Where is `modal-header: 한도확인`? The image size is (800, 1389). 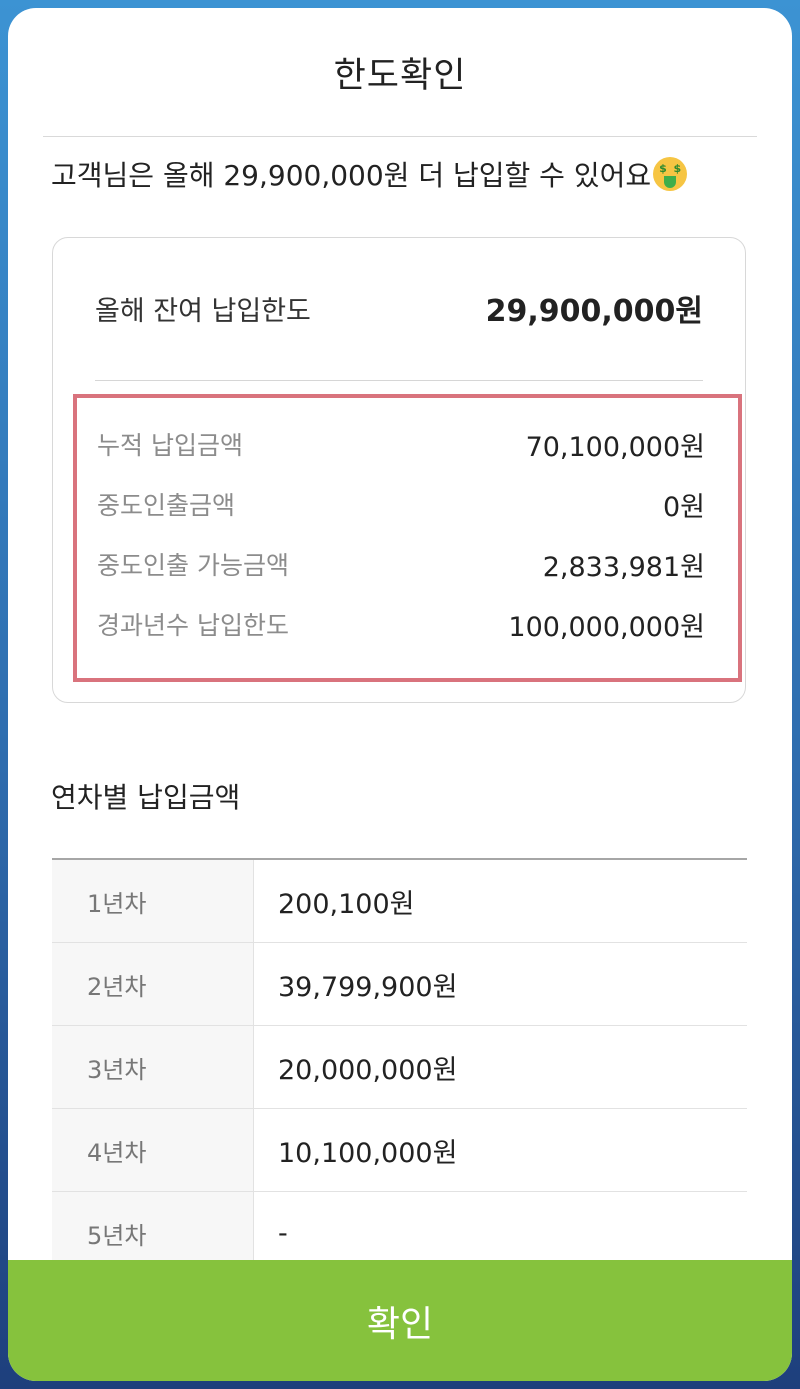 modal-header: 한도확인 is located at coordinates (400, 72).